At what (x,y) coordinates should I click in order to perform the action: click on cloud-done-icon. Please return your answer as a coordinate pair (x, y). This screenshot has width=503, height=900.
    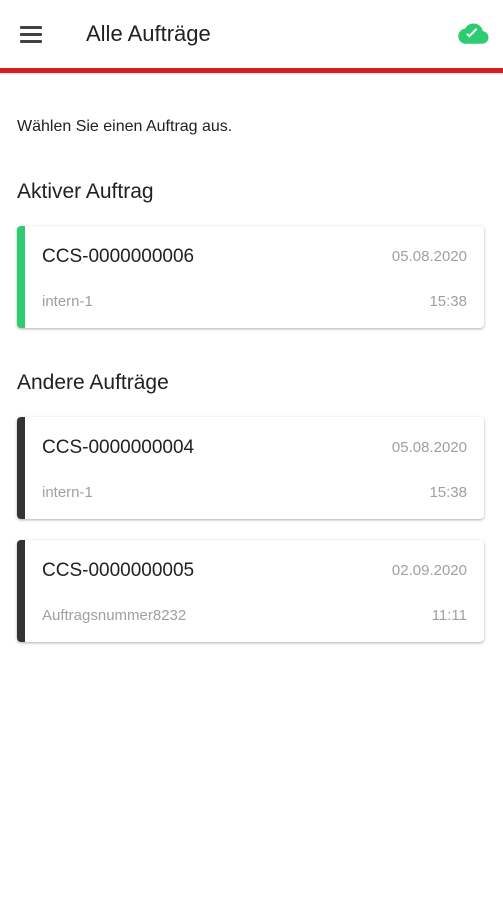
    Looking at the image, I should click on (473, 34).